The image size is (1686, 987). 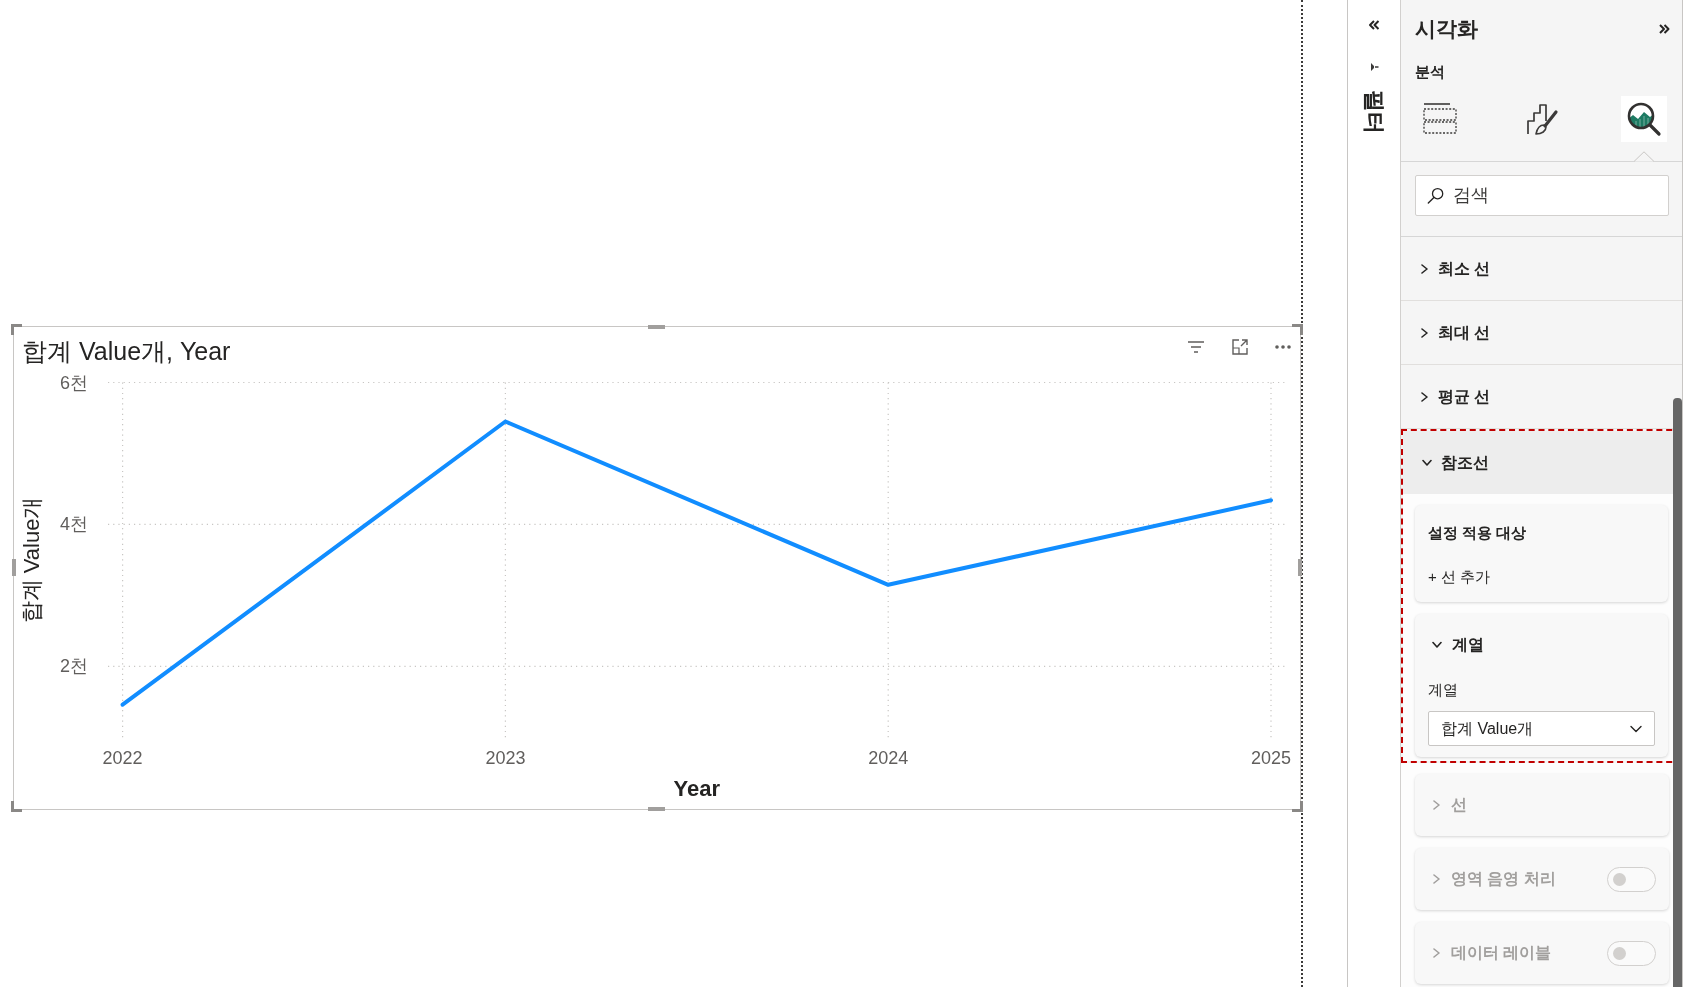 I want to click on group-header: 계열, so click(x=1541, y=645).